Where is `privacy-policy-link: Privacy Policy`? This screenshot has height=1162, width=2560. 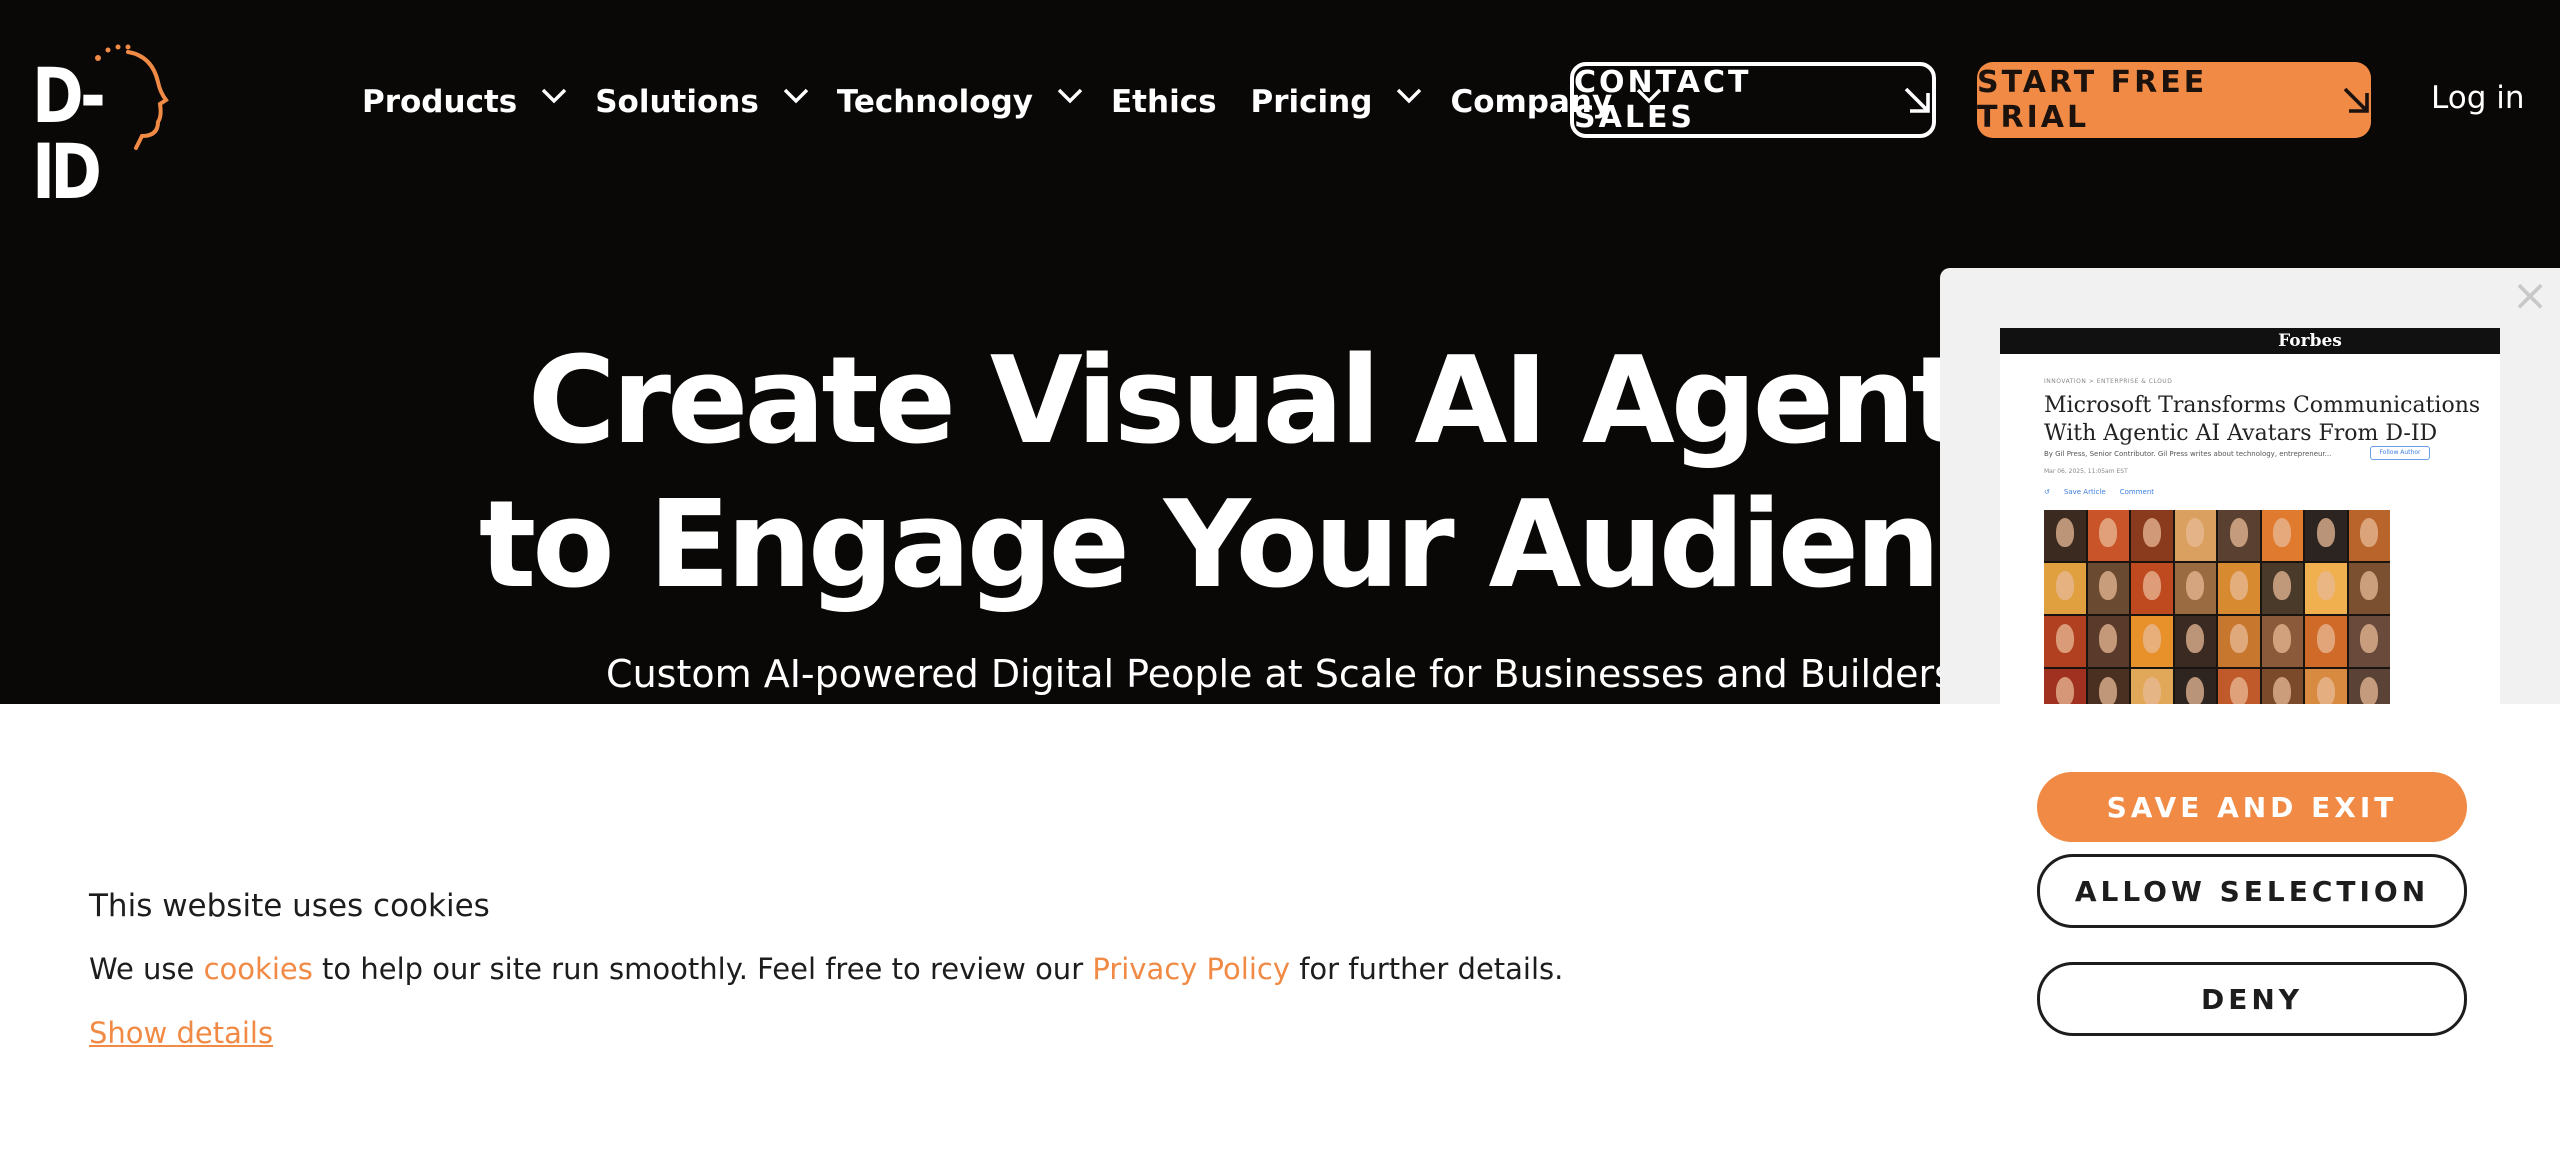
privacy-policy-link: Privacy Policy is located at coordinates (1191, 969).